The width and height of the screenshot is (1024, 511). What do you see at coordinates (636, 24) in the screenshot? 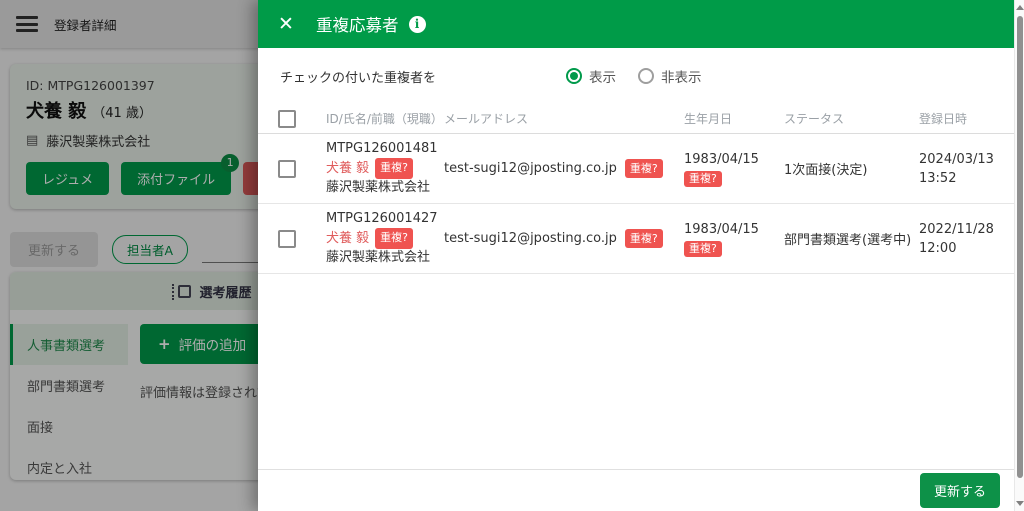
I see `modal-header: ✕ 重複応募者 i` at bounding box center [636, 24].